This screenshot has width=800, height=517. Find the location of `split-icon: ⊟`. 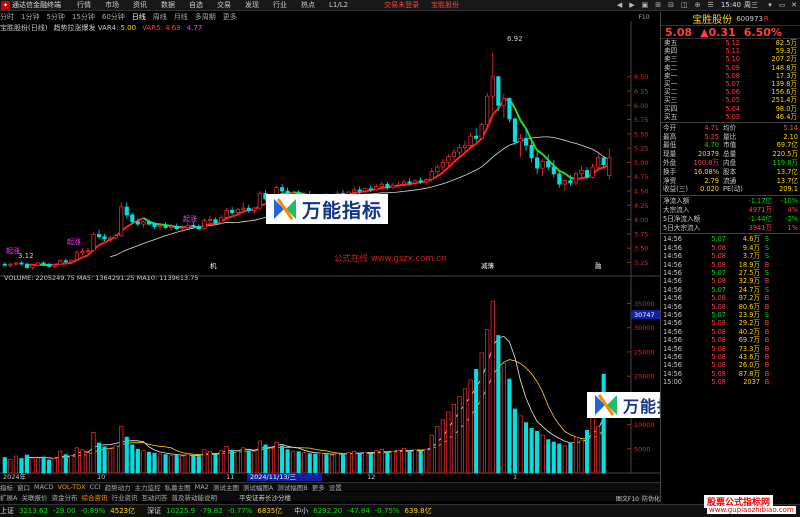

split-icon: ⊟ is located at coordinates (671, 5).